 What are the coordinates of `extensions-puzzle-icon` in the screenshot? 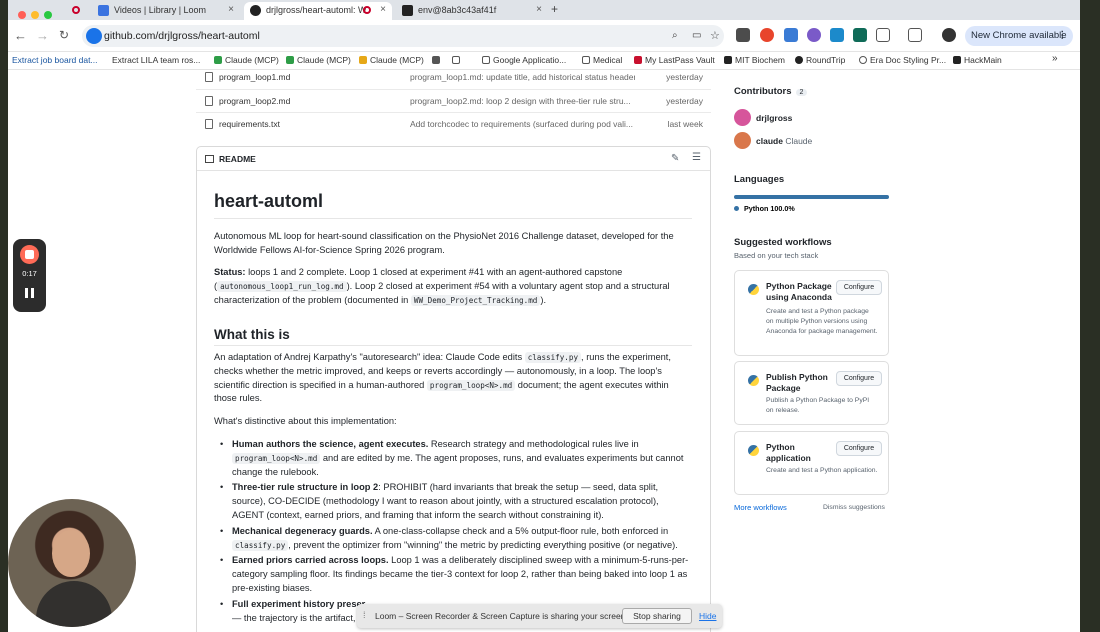 It's located at (883, 35).